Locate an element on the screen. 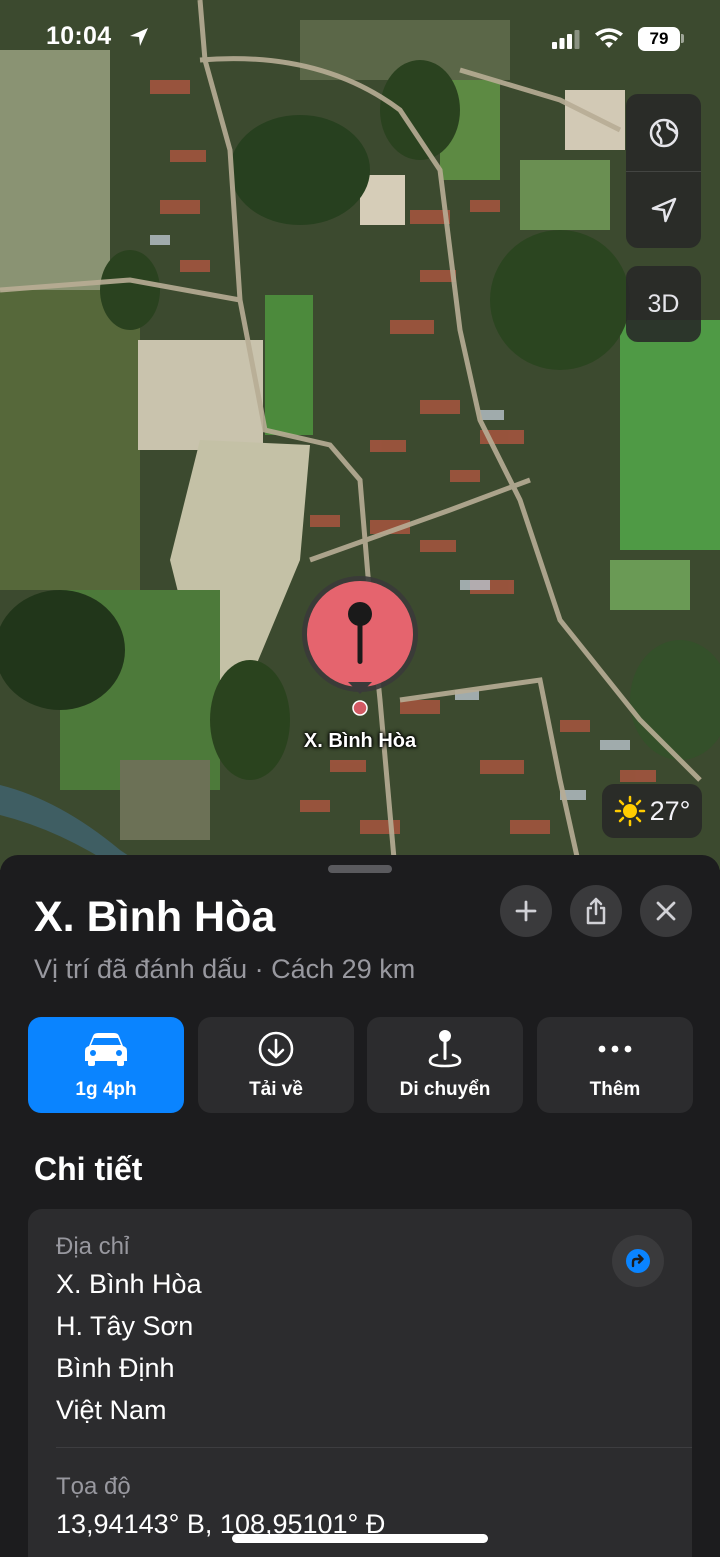 The image size is (720, 1557). close-button is located at coordinates (666, 911).